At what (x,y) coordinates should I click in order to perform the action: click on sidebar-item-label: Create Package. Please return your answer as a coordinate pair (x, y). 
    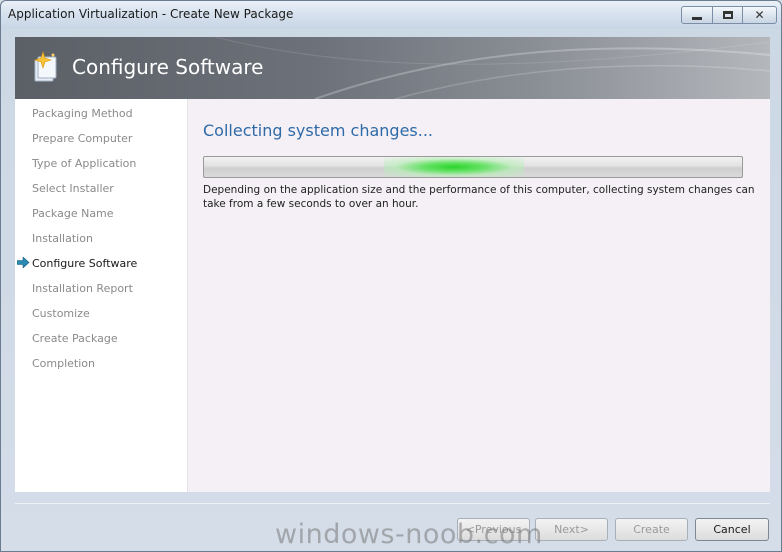
    Looking at the image, I should click on (75, 338).